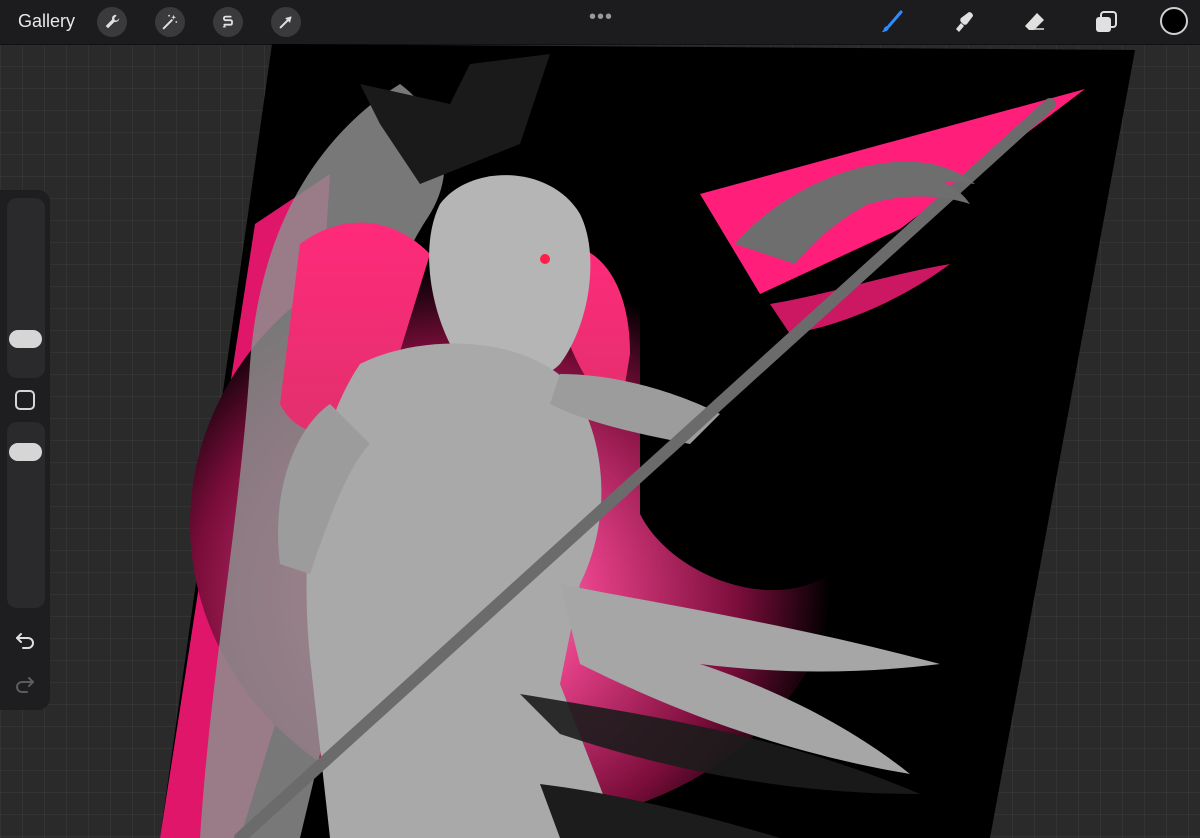  I want to click on layers-icon, so click(1106, 22).